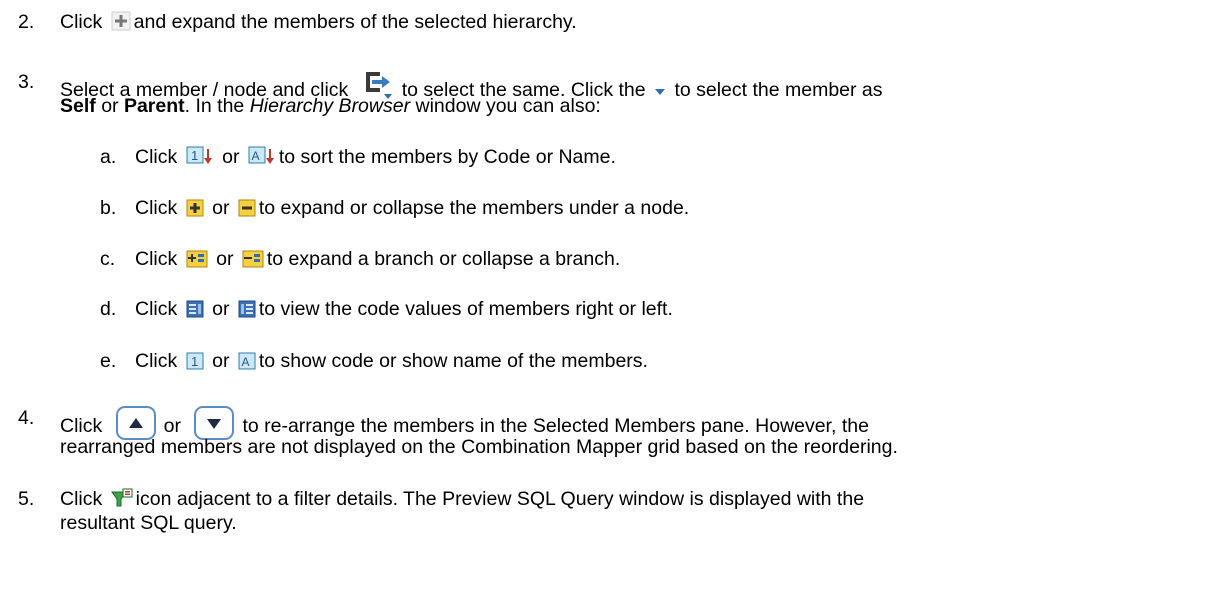  What do you see at coordinates (247, 309) in the screenshot?
I see `code-left-icon` at bounding box center [247, 309].